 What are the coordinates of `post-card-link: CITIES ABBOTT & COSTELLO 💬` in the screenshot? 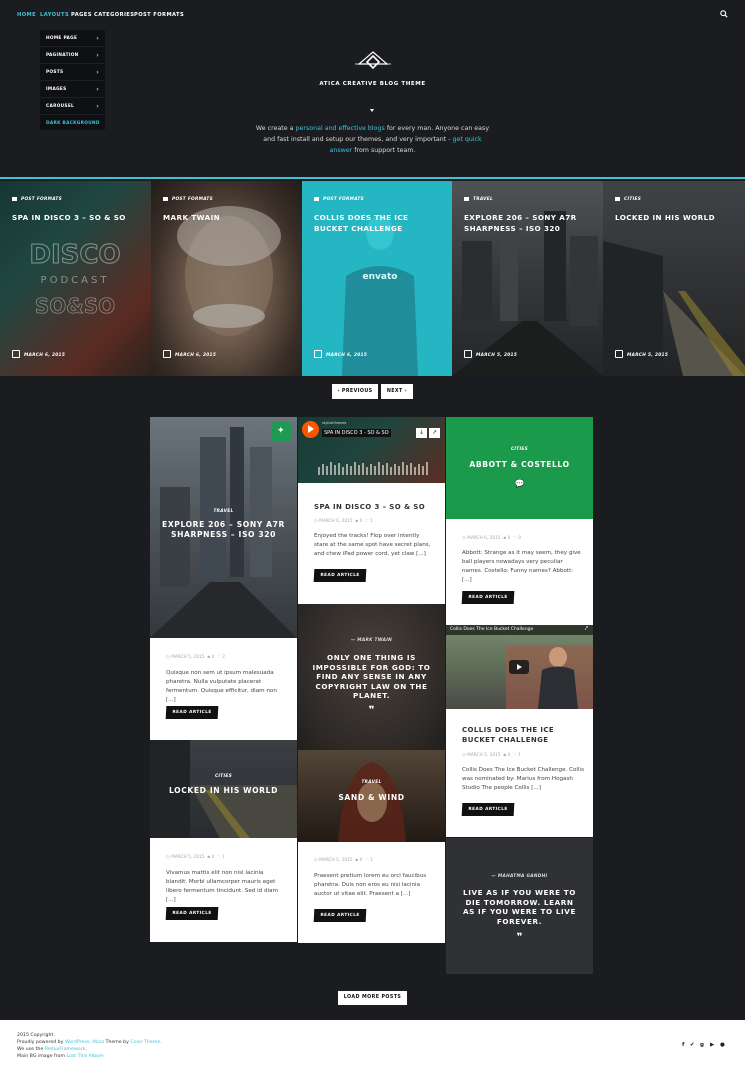 It's located at (519, 468).